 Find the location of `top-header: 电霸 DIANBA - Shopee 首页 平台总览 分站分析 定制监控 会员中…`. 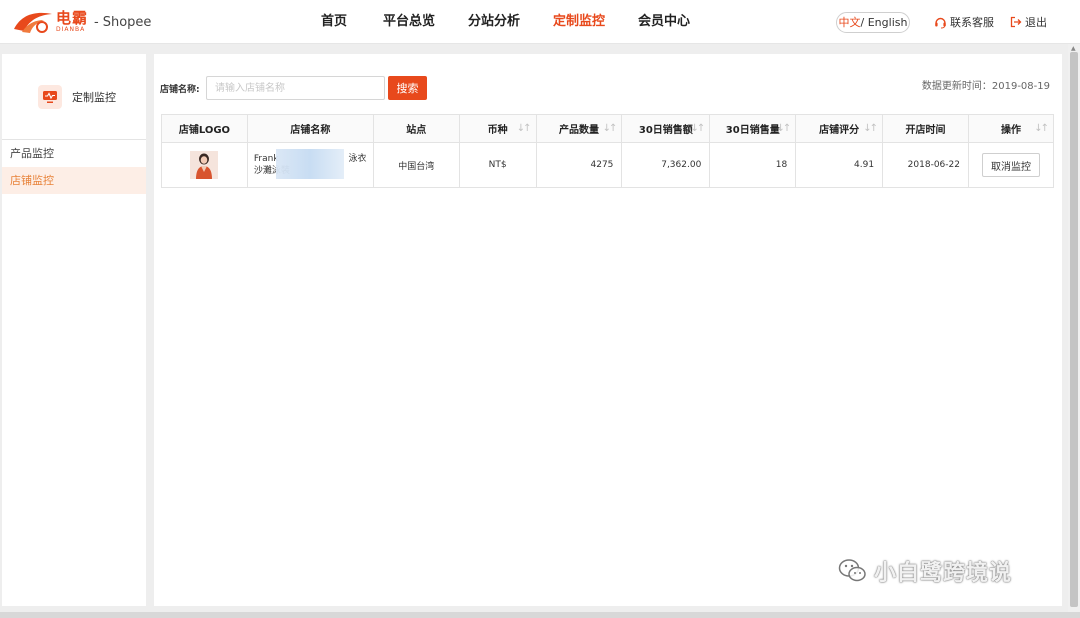

top-header: 电霸 DIANBA - Shopee 首页 平台总览 分站分析 定制监控 会员中… is located at coordinates (540, 22).